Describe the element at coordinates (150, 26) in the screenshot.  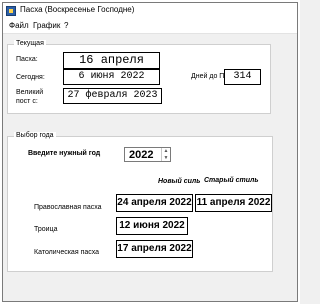
I see `menu-bar: Файл График ?` at that location.